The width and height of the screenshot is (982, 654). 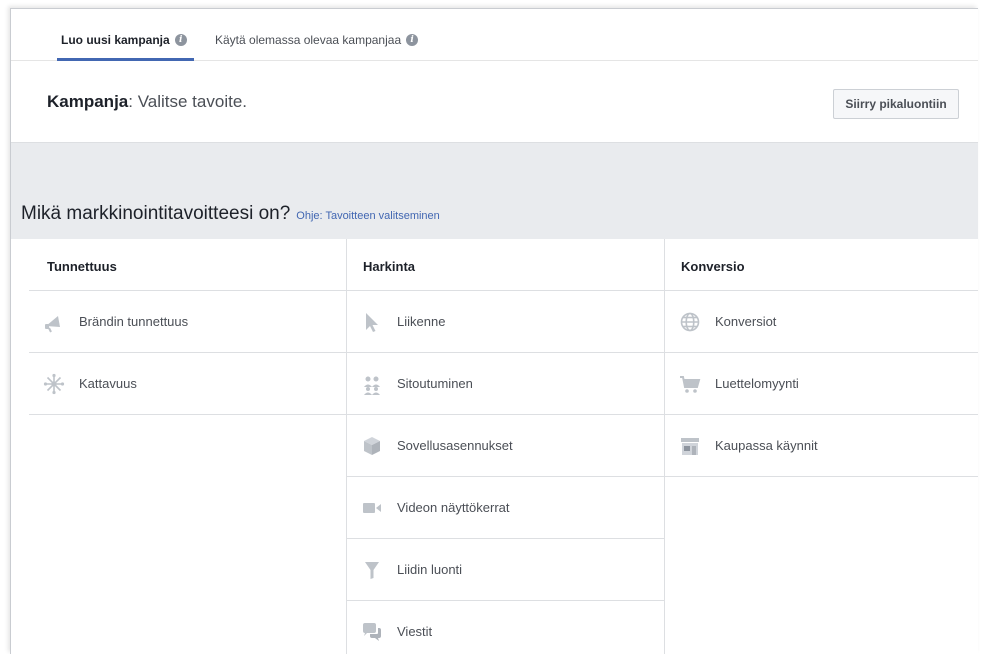 What do you see at coordinates (821, 265) in the screenshot?
I see `column-heading: Konversio` at bounding box center [821, 265].